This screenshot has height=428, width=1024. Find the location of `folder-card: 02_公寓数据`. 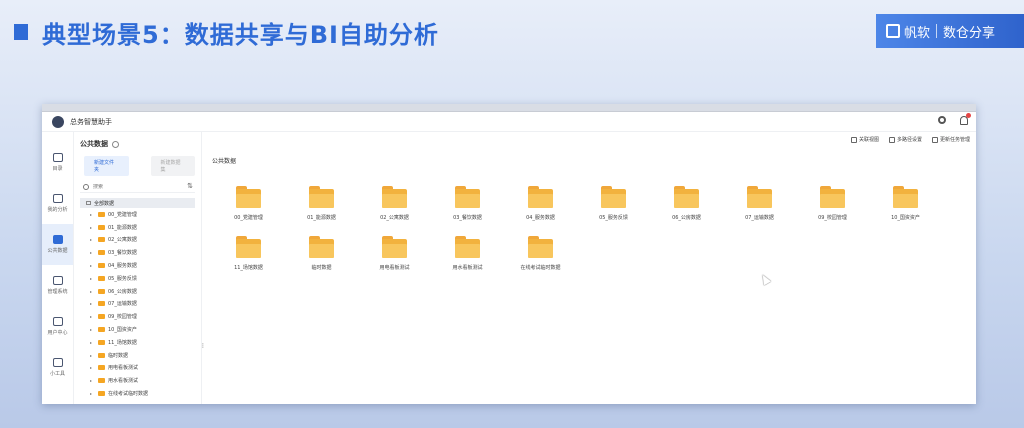

folder-card: 02_公寓数据 is located at coordinates (394, 203).